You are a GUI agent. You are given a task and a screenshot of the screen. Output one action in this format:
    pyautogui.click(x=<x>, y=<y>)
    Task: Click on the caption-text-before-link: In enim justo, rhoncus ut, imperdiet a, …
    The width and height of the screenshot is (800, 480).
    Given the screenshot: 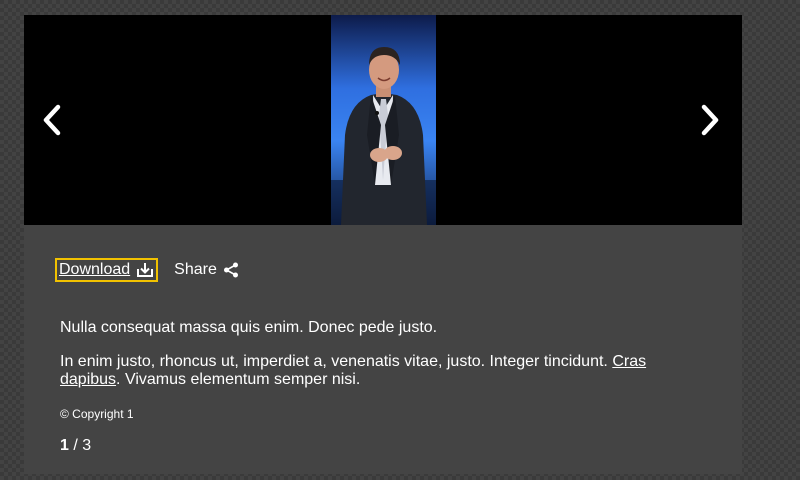 What is the action you would take?
    pyautogui.click(x=334, y=361)
    